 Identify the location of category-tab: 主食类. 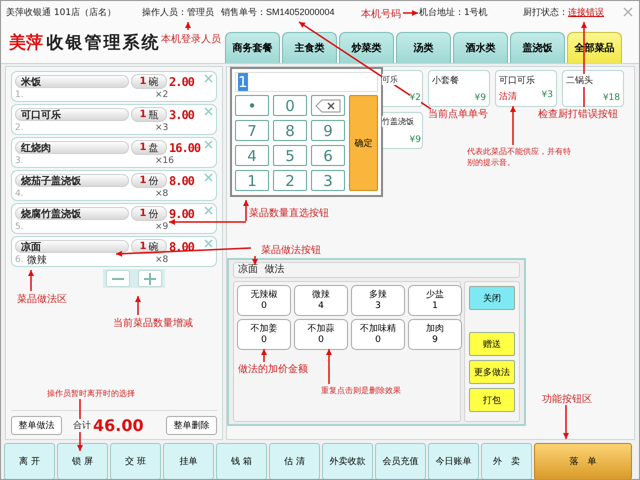
(309, 47).